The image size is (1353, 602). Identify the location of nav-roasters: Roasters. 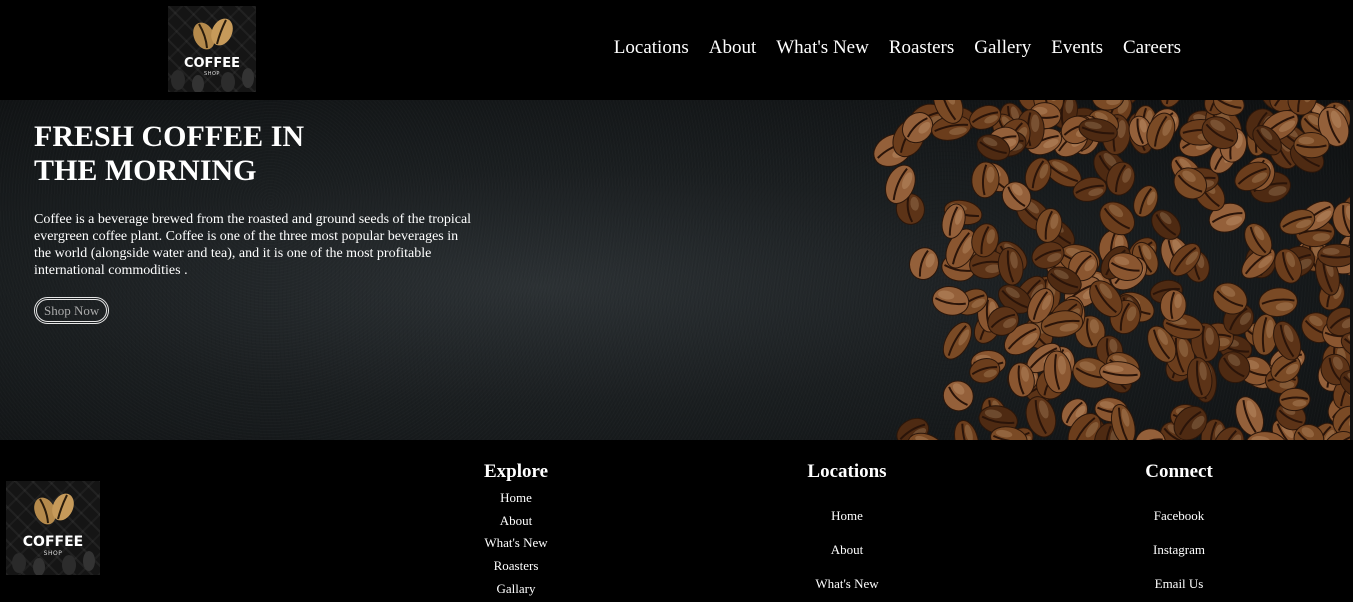
(921, 48).